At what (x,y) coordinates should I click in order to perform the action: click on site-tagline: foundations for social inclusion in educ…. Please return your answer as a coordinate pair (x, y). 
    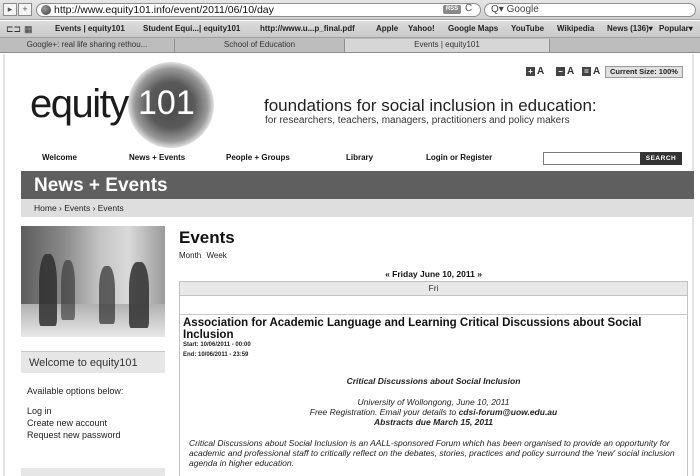
    Looking at the image, I should click on (430, 105).